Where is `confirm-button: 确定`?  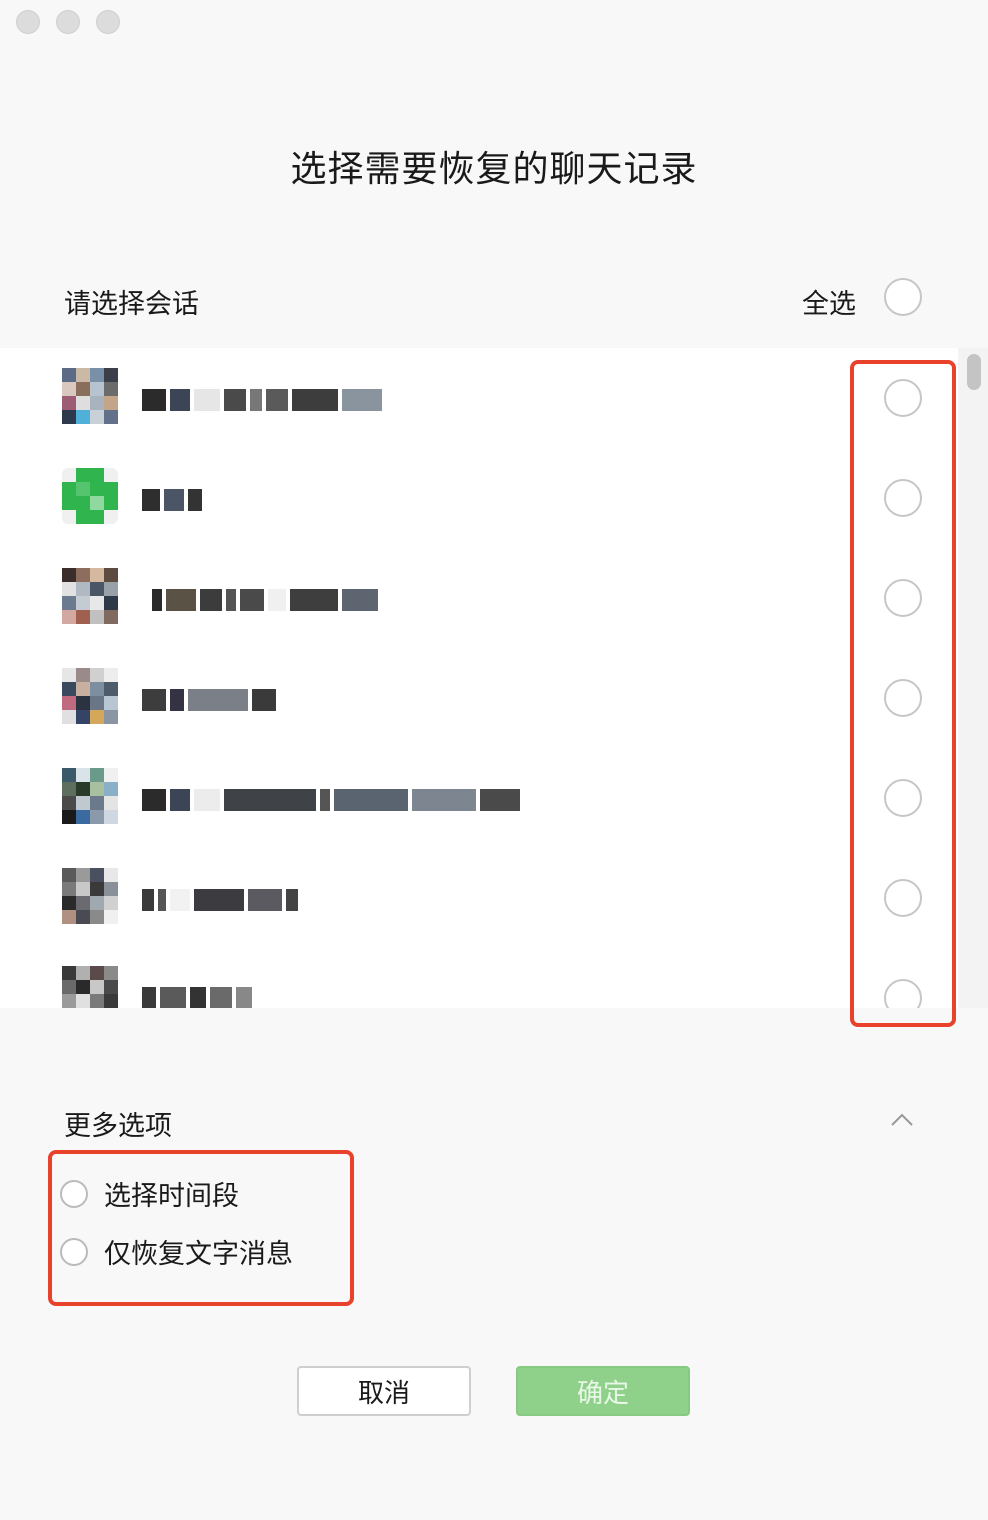 confirm-button: 确定 is located at coordinates (603, 1391).